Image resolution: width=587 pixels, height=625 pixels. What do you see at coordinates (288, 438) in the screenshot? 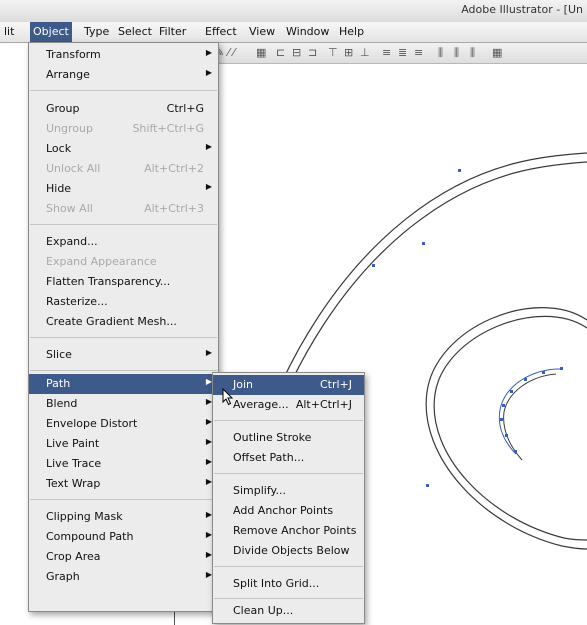
I see `menu-item-outline-stroke: Outline Stroke` at bounding box center [288, 438].